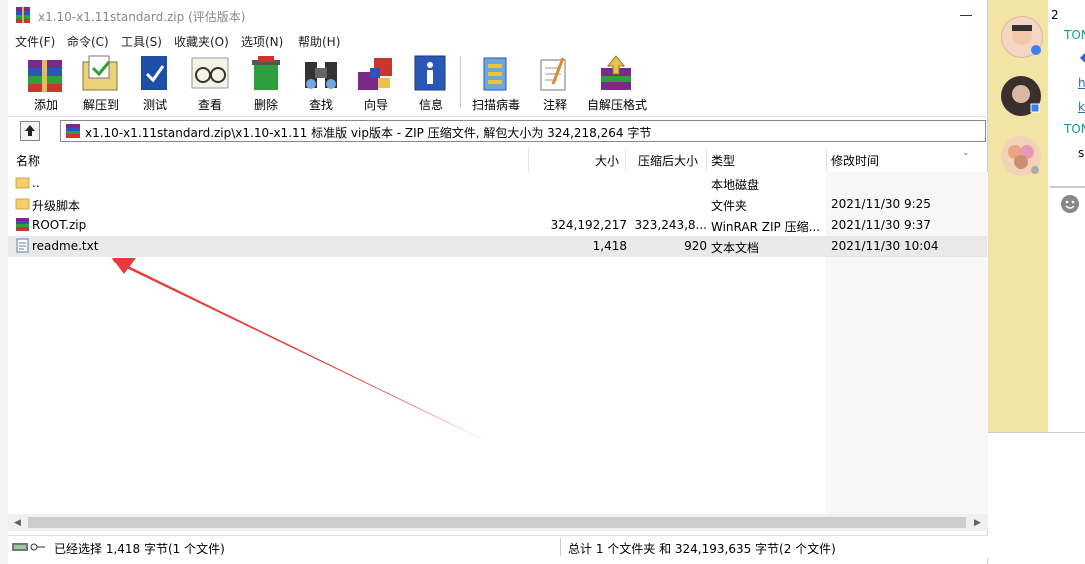 Image resolution: width=1085 pixels, height=564 pixels. Describe the element at coordinates (1081, 83) in the screenshot. I see `chat-link: h` at that location.